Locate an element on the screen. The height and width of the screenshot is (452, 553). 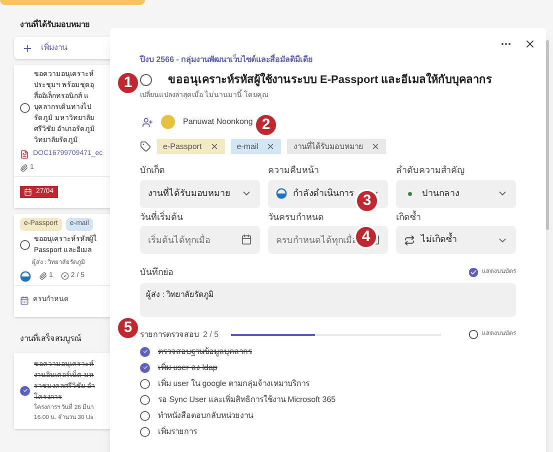
task-title: ขออนุเคราะห์รหัสผู้ใช้งานระบบ E-Passport และอีเมลให้กับบุคลากร is located at coordinates (330, 80).